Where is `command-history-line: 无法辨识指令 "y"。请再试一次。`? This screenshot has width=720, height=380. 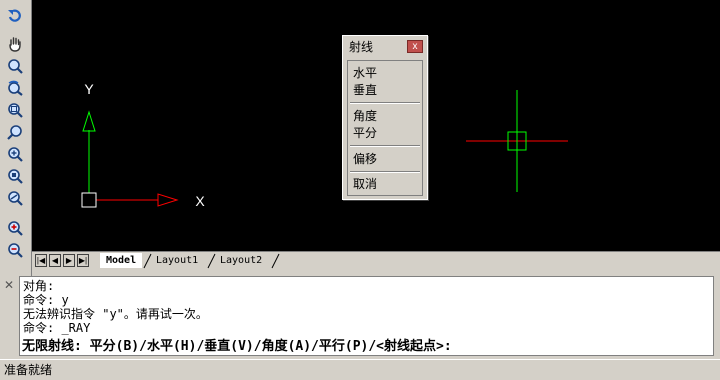
command-history-line: 无法辨识指令 "y"。请再试一次。 is located at coordinates (115, 314).